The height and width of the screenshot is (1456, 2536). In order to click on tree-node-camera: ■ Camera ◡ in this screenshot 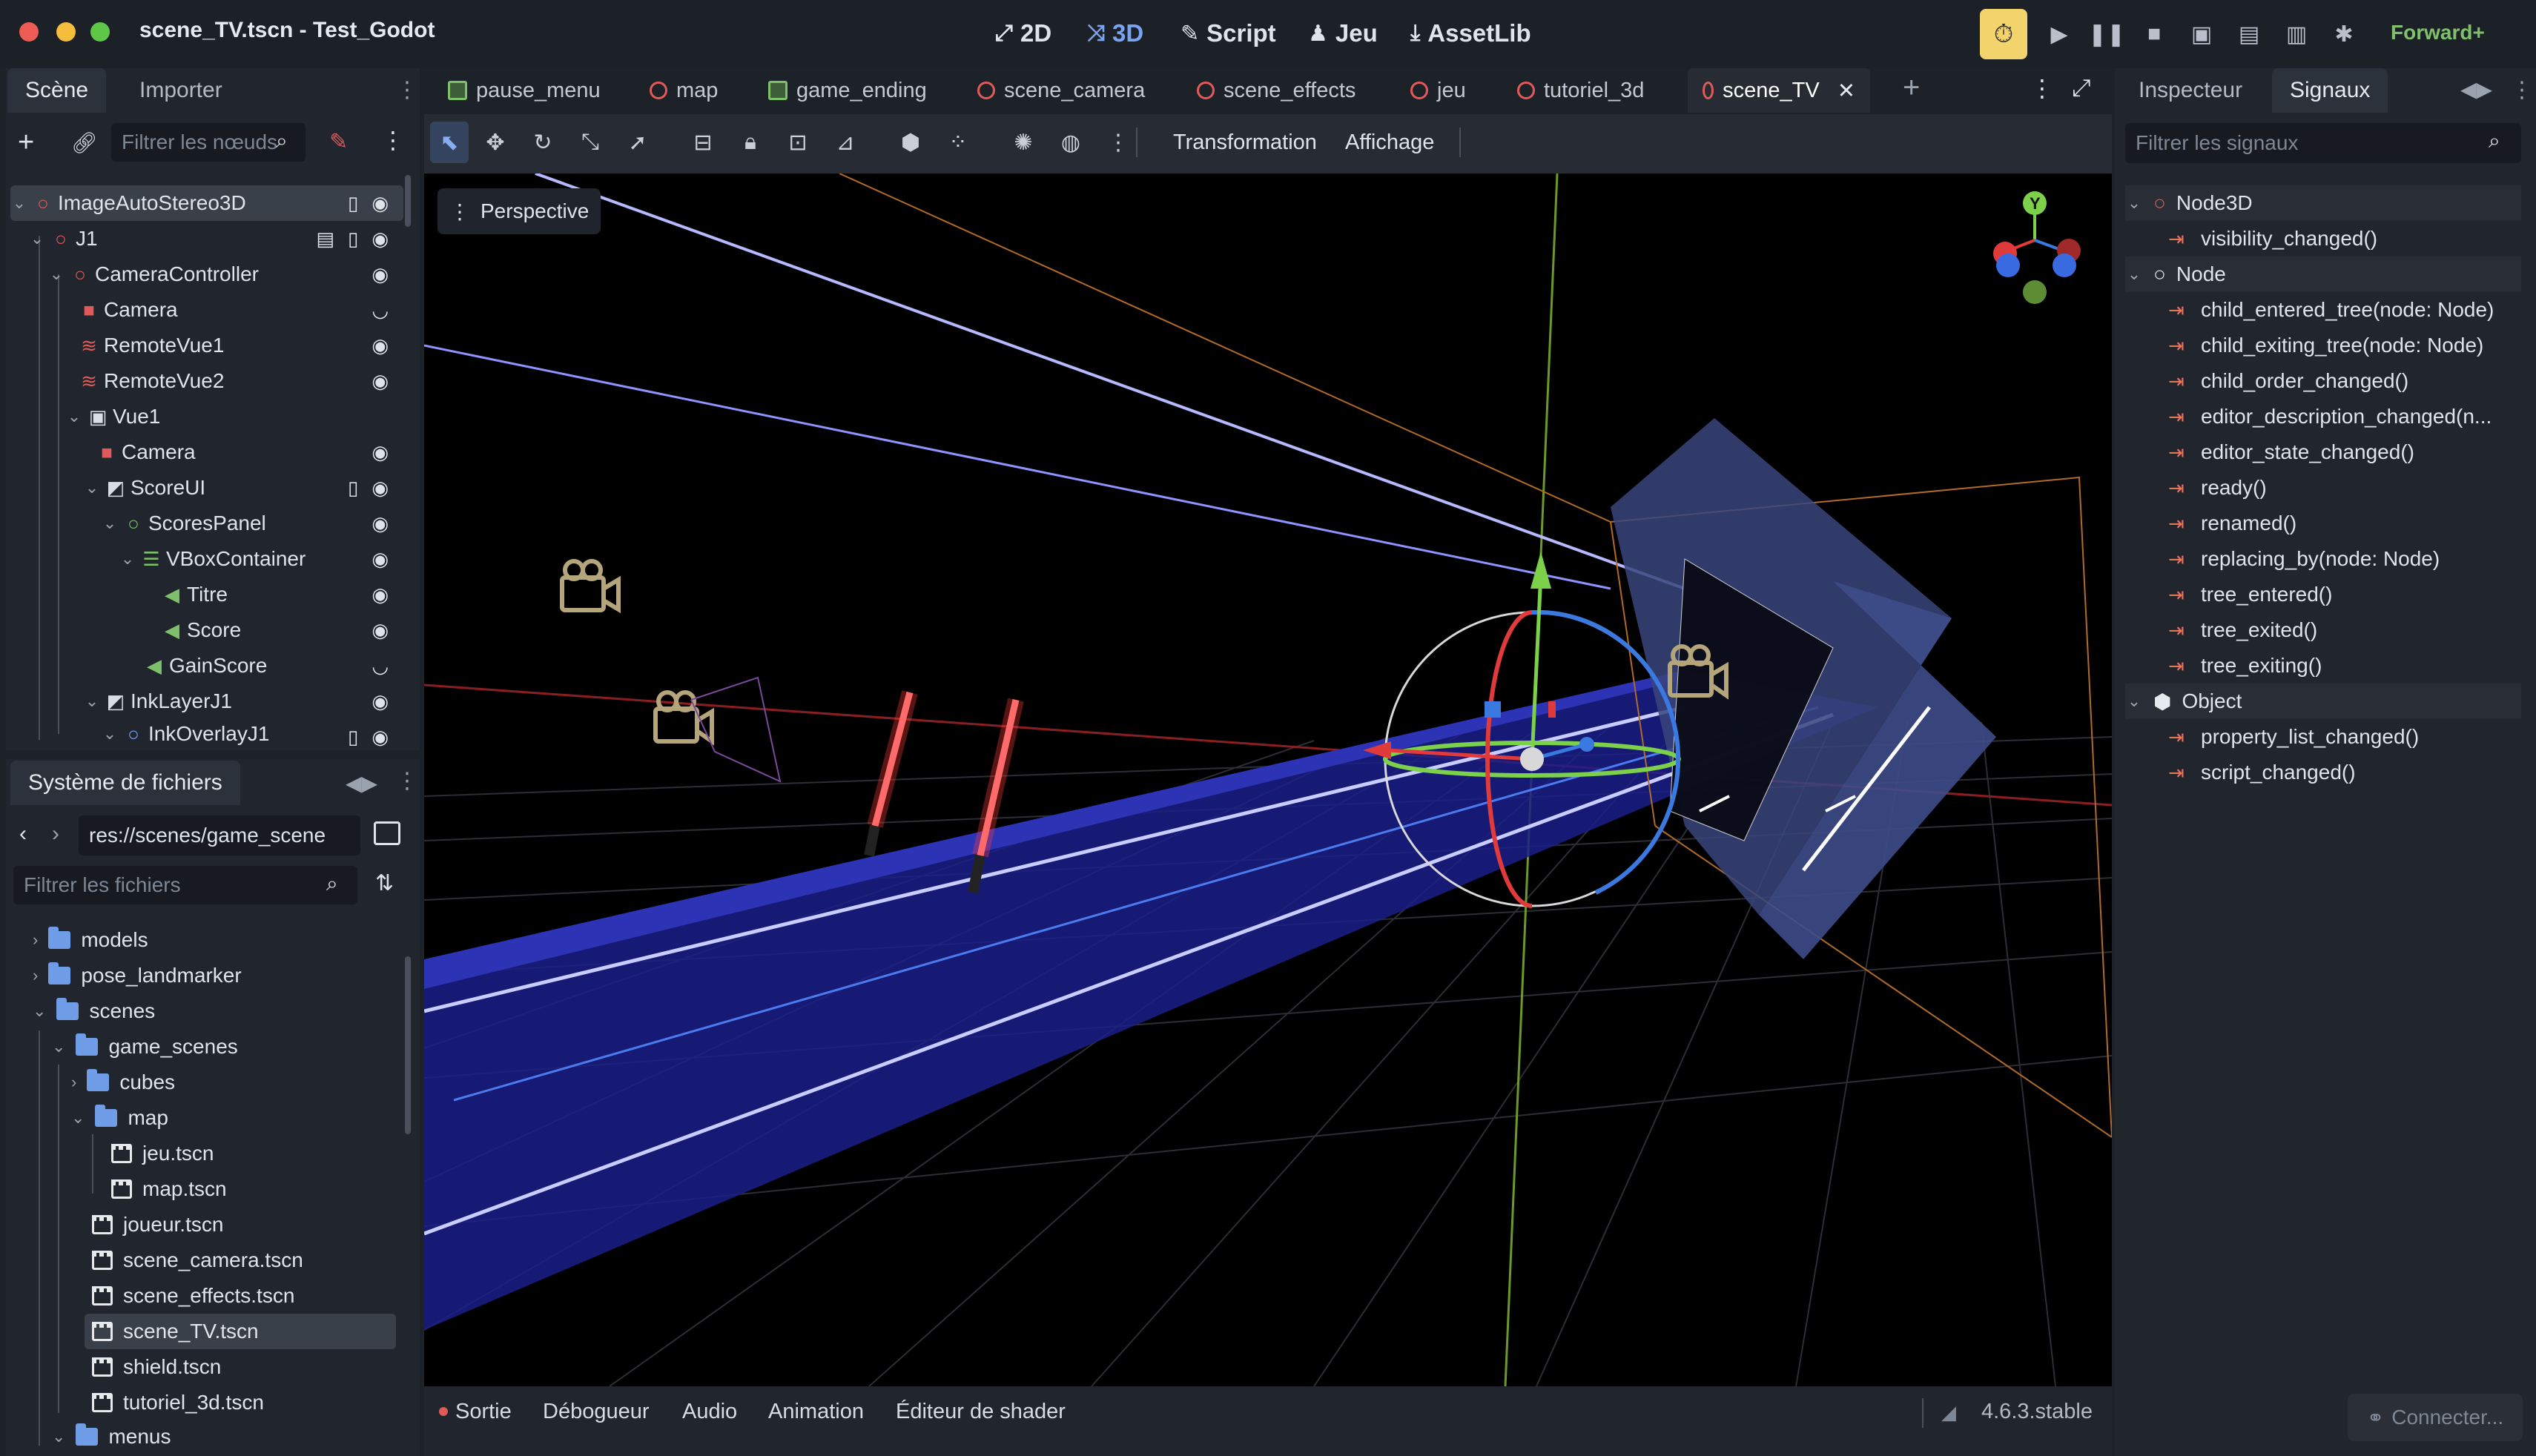, I will do `click(239, 310)`.